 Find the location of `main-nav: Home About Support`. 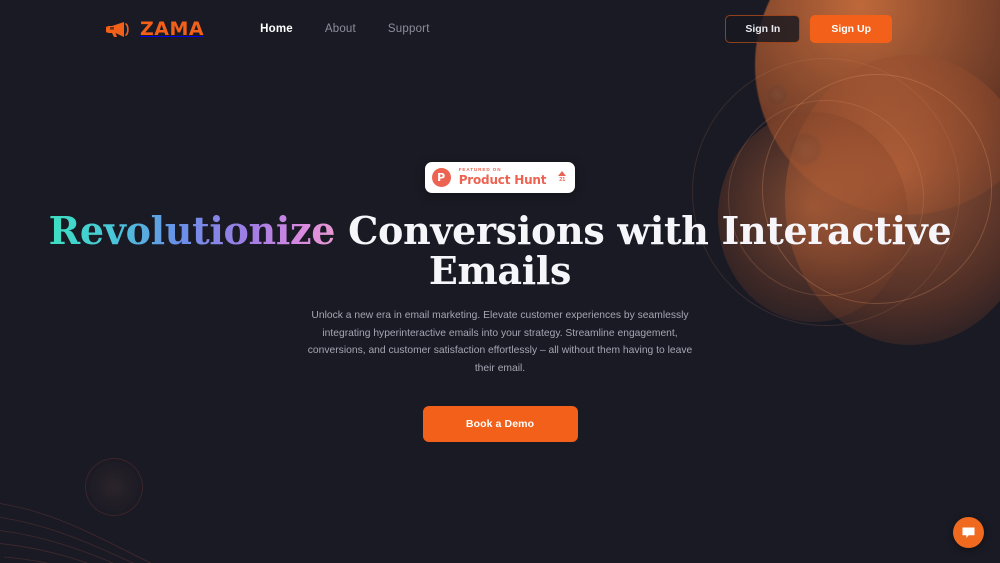

main-nav: Home About Support is located at coordinates (345, 29).